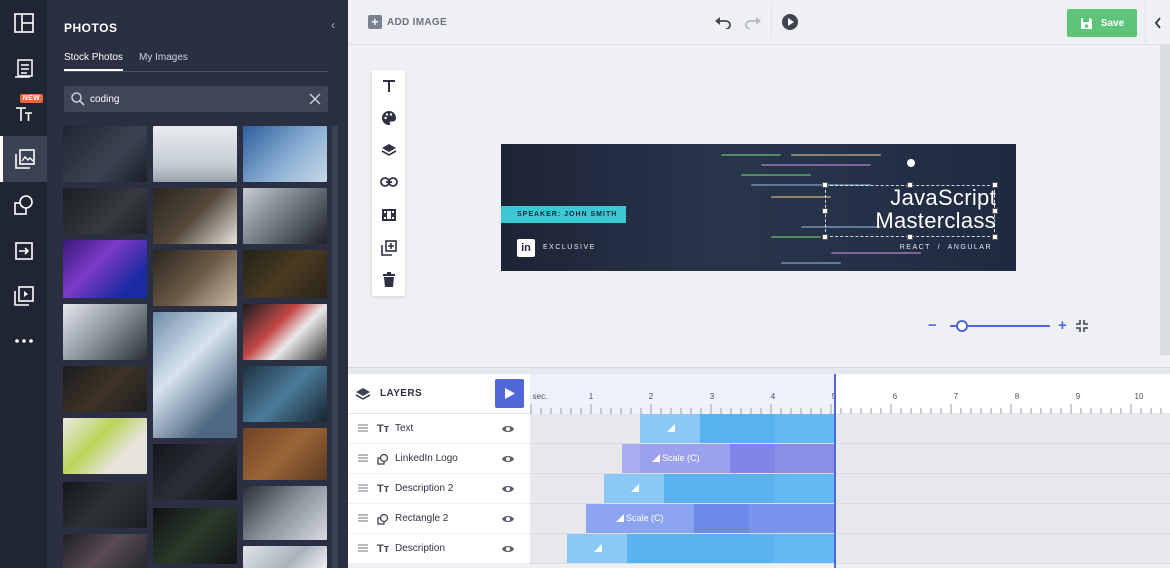 This screenshot has width=1170, height=568. I want to click on video-button, so click(23, 296).